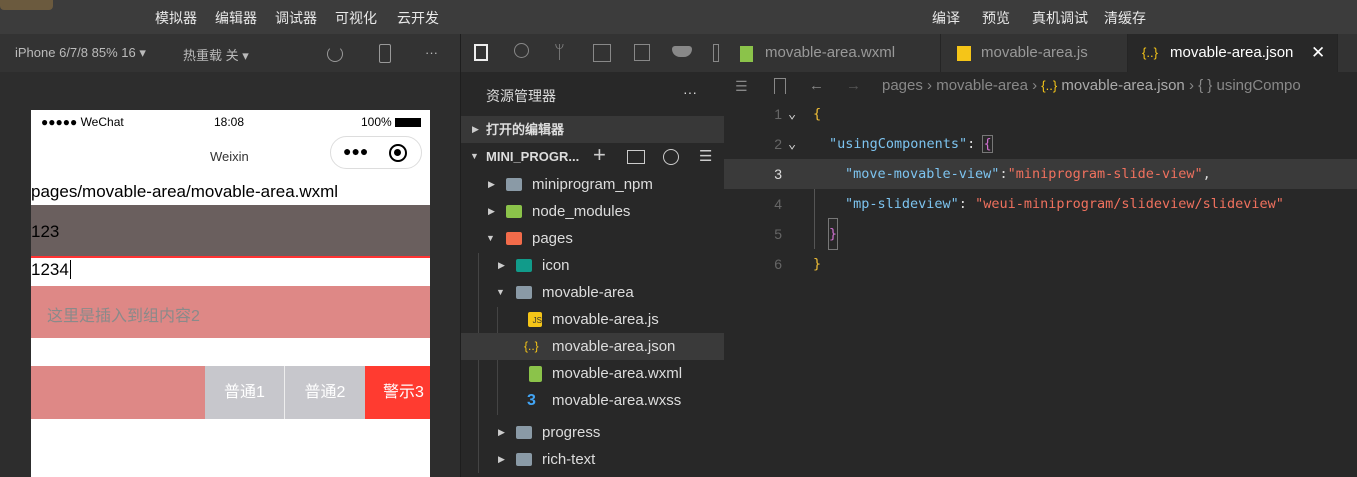 This screenshot has width=1357, height=477. What do you see at coordinates (431, 52) in the screenshot?
I see `more-button: ···` at bounding box center [431, 52].